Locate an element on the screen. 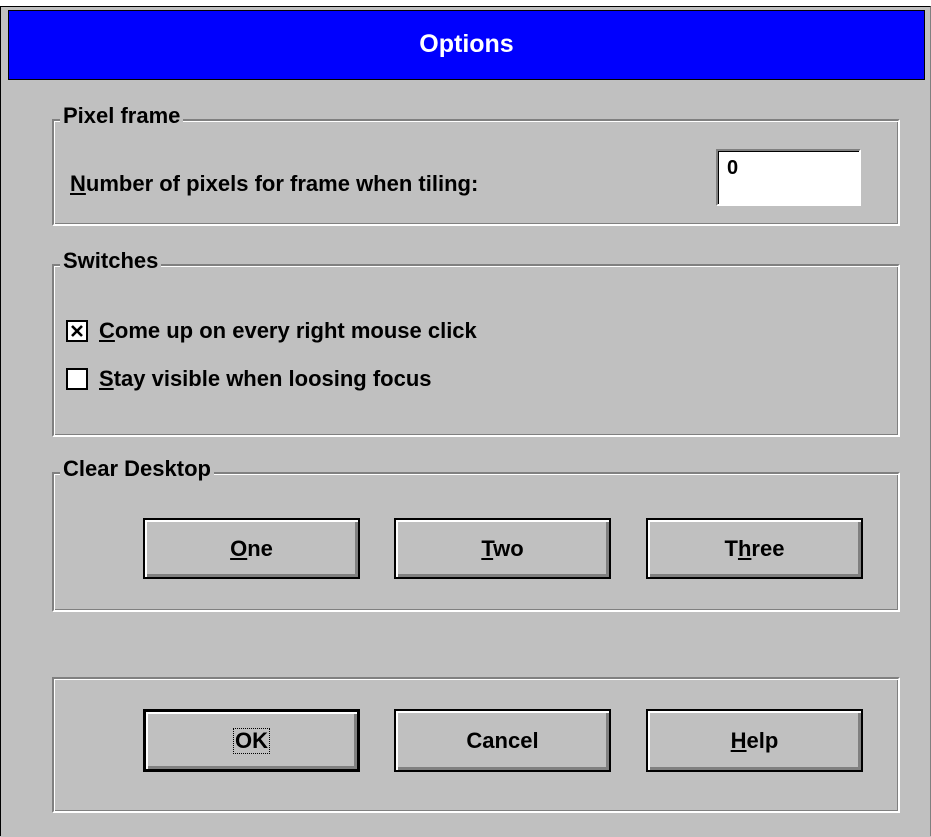 The height and width of the screenshot is (837, 931). ok-button: OK is located at coordinates (251, 740).